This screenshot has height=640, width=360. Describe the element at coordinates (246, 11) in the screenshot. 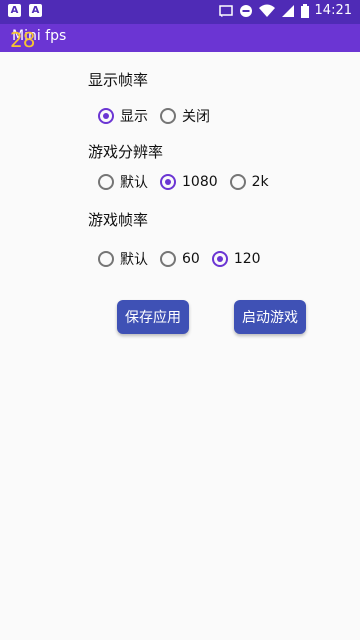

I see `do-not-disturb-icon` at that location.